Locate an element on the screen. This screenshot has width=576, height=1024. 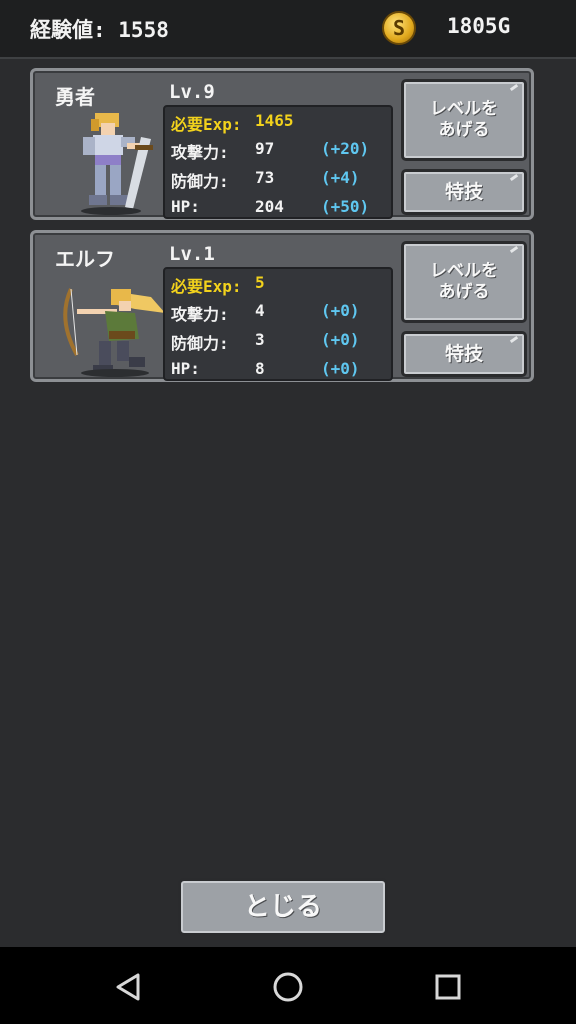
home-icon is located at coordinates (288, 987).